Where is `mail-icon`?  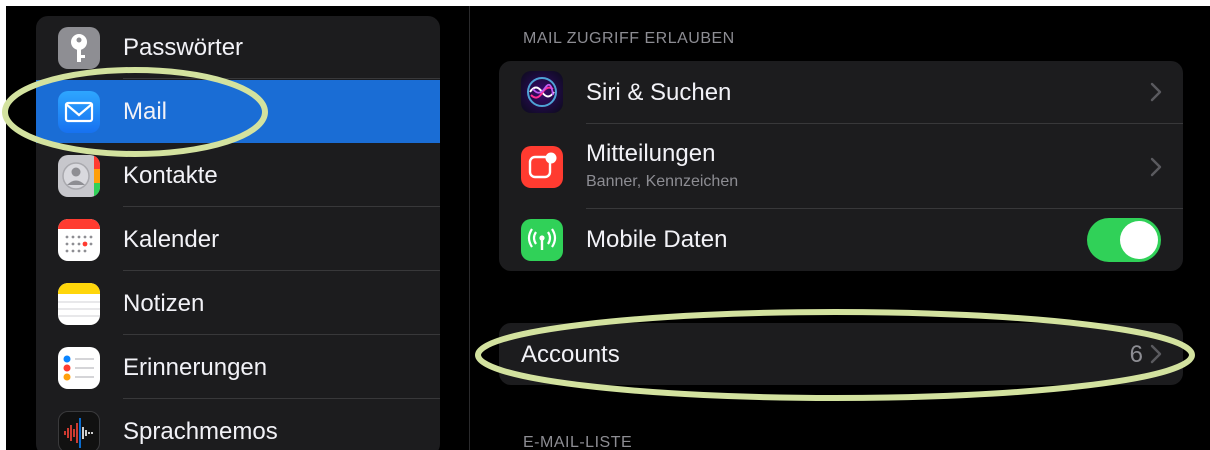 mail-icon is located at coordinates (79, 112).